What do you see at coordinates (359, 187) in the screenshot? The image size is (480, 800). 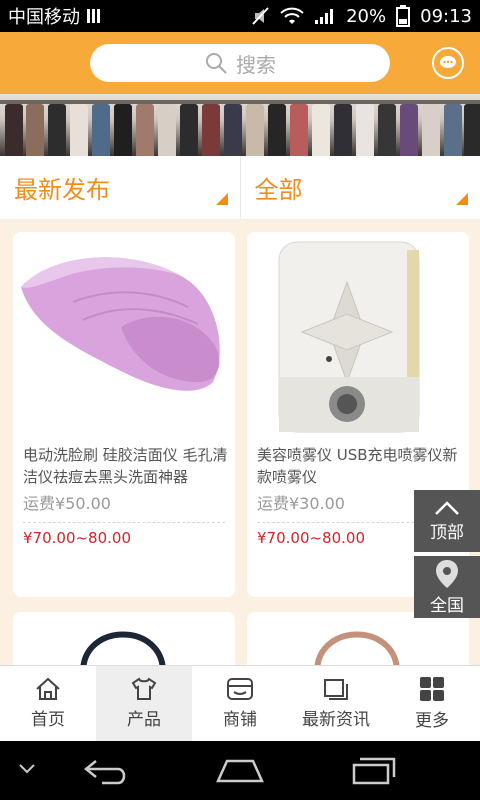 I see `category-filter: 全部` at bounding box center [359, 187].